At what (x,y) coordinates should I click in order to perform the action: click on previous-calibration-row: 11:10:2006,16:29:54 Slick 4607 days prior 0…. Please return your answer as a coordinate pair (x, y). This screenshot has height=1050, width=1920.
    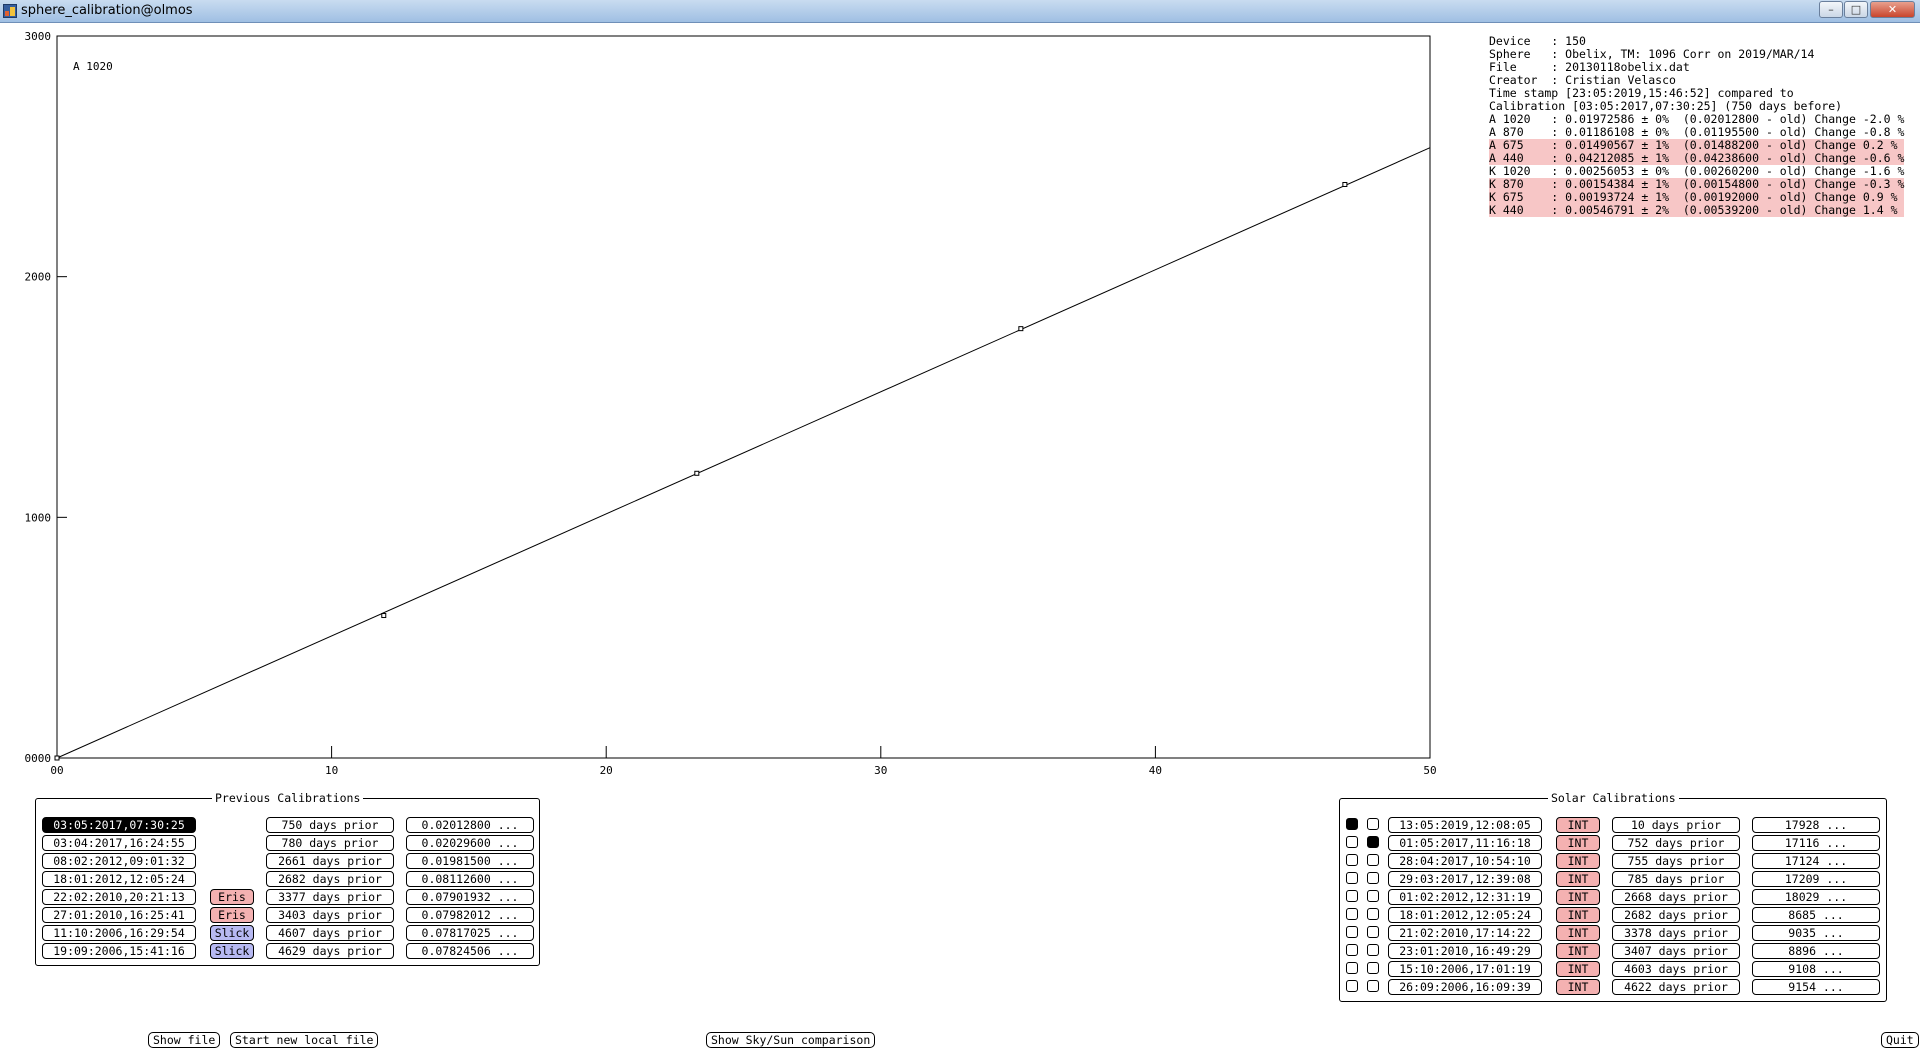
    Looking at the image, I should click on (286, 933).